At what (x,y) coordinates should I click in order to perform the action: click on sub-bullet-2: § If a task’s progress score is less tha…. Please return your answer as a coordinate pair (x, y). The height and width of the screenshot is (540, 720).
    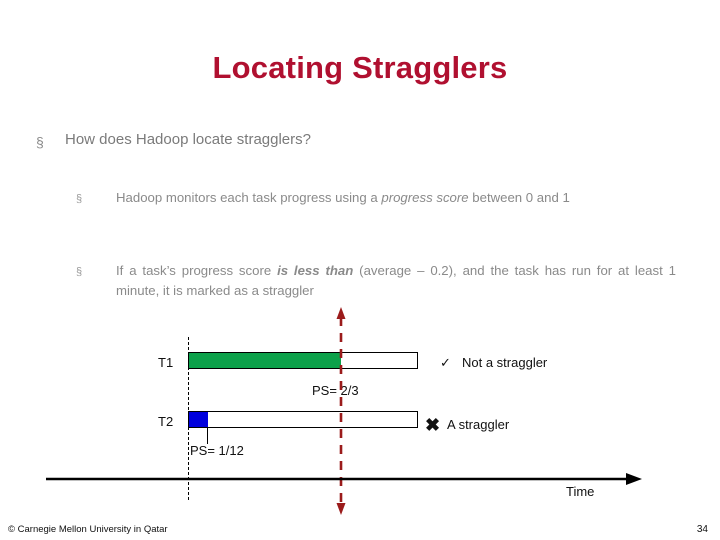
    Looking at the image, I should click on (376, 281).